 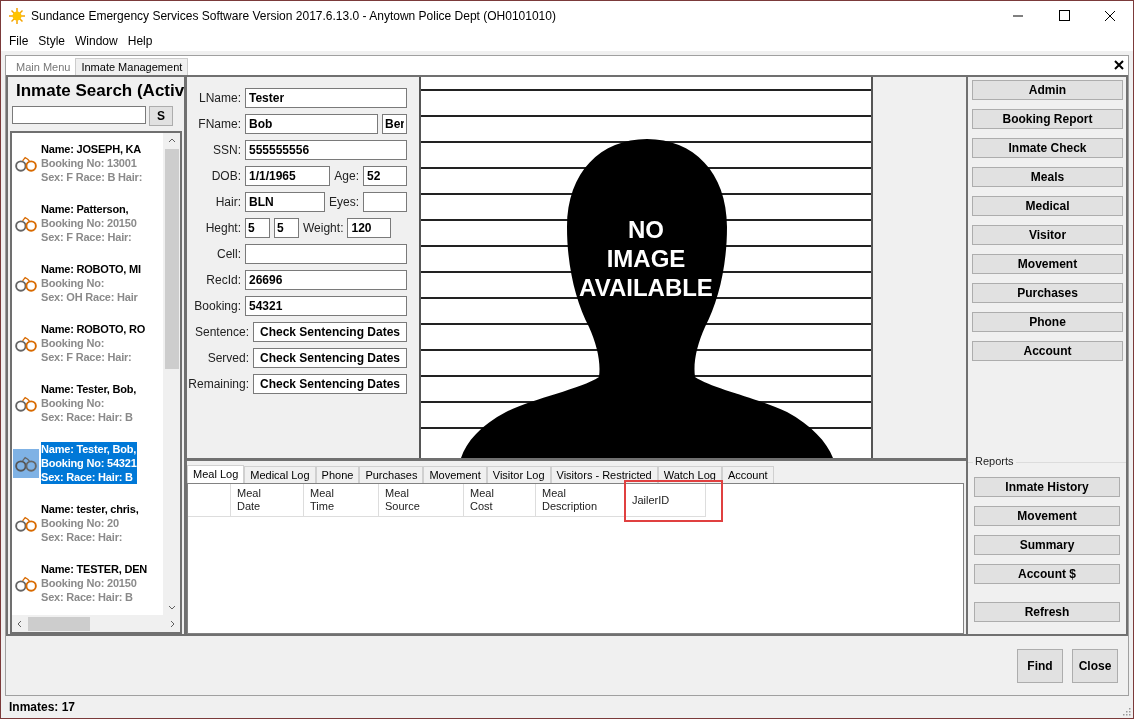 I want to click on field-label: Hair:, so click(x=227, y=202).